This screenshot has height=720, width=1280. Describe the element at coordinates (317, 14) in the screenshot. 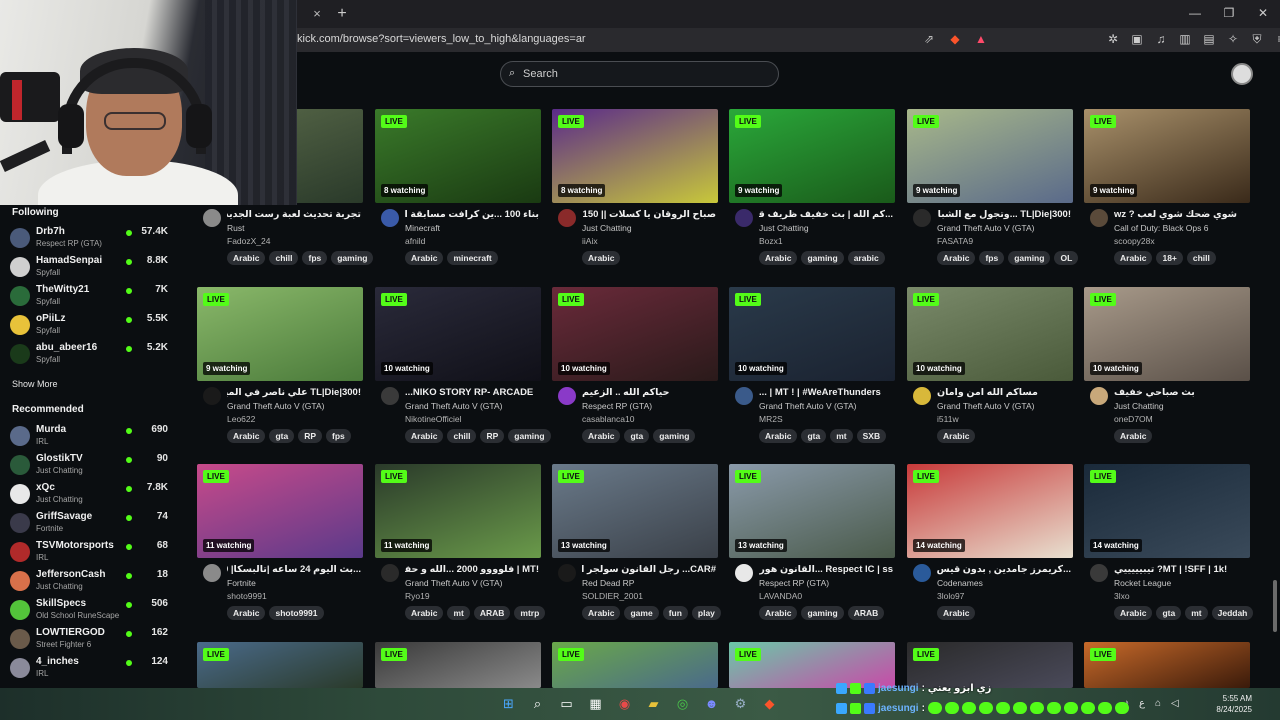

I see `close-tab-icon: ×` at that location.